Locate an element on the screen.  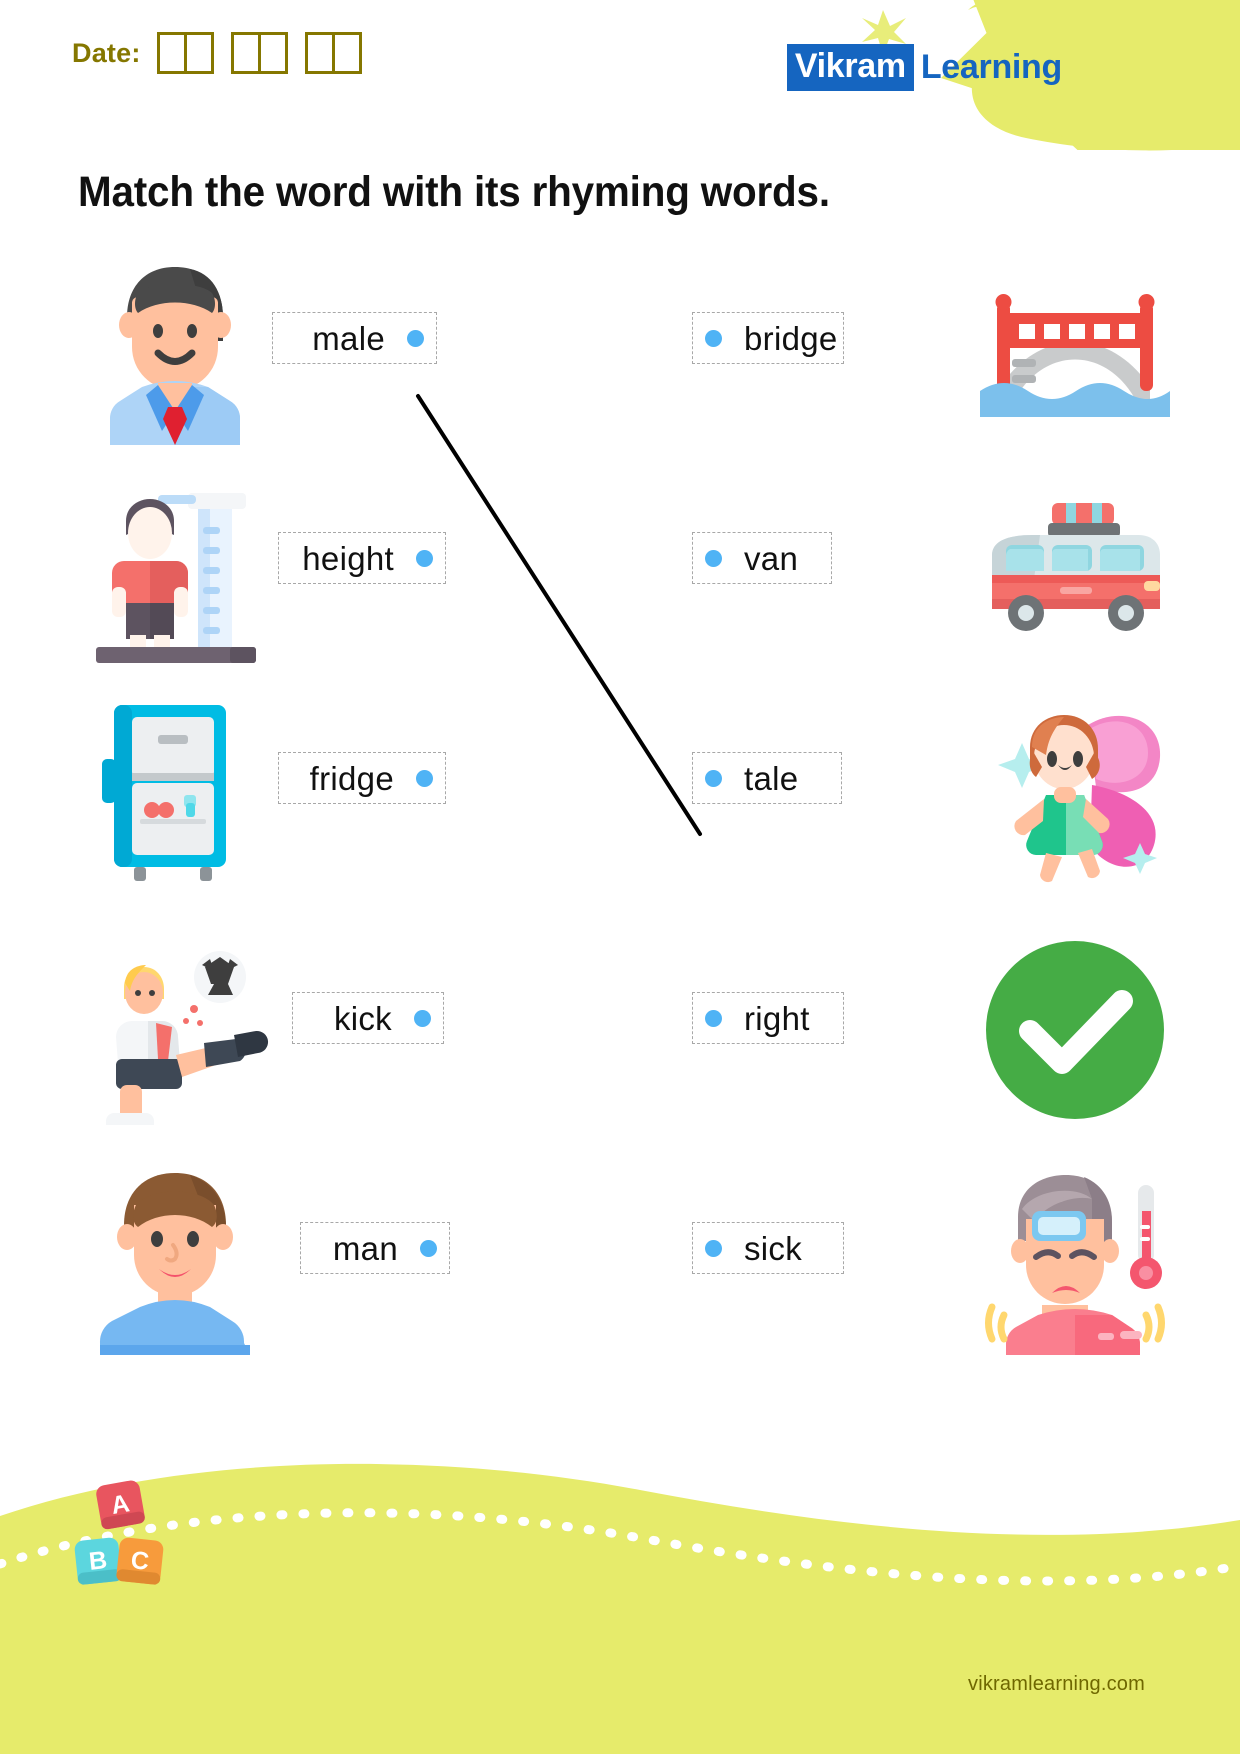
word-card-van: van is located at coordinates (762, 558).